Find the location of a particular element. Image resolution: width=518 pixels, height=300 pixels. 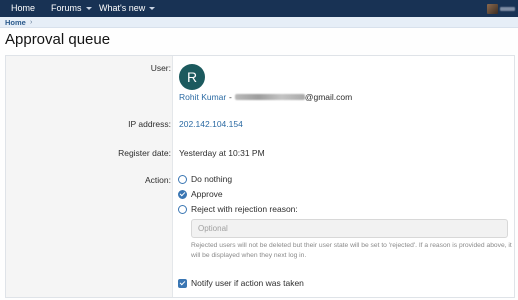

do-nothing-radio is located at coordinates (182, 179).